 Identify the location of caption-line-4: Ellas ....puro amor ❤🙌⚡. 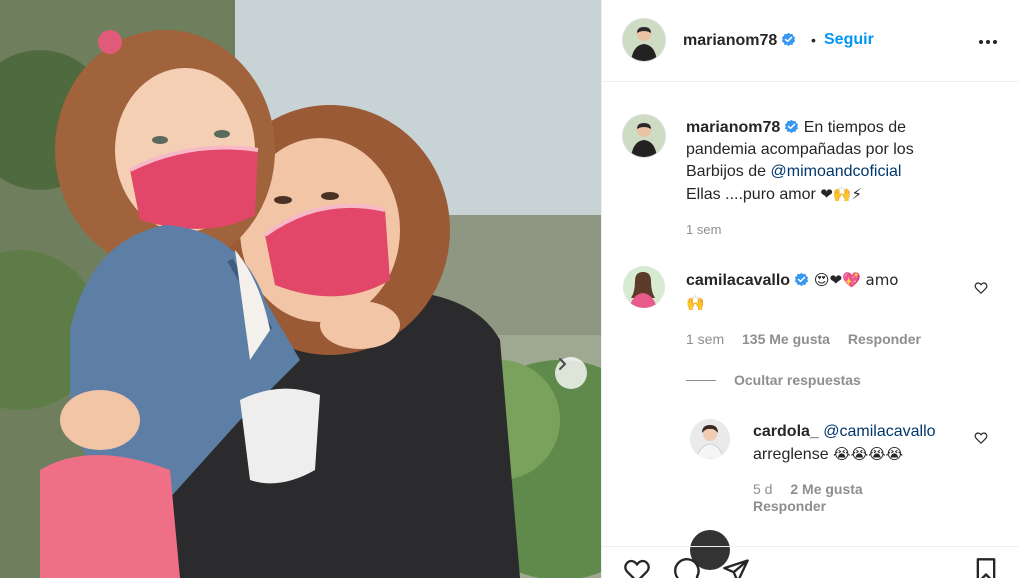
(846, 194).